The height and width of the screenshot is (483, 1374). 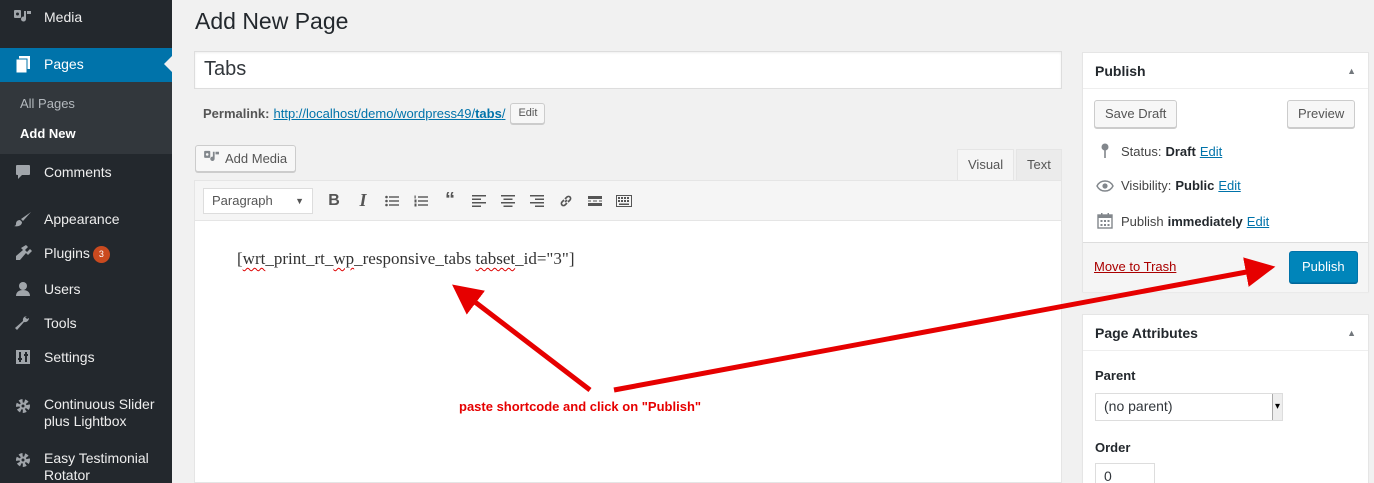 What do you see at coordinates (488, 113) in the screenshot?
I see `permalink-slug: tabs` at bounding box center [488, 113].